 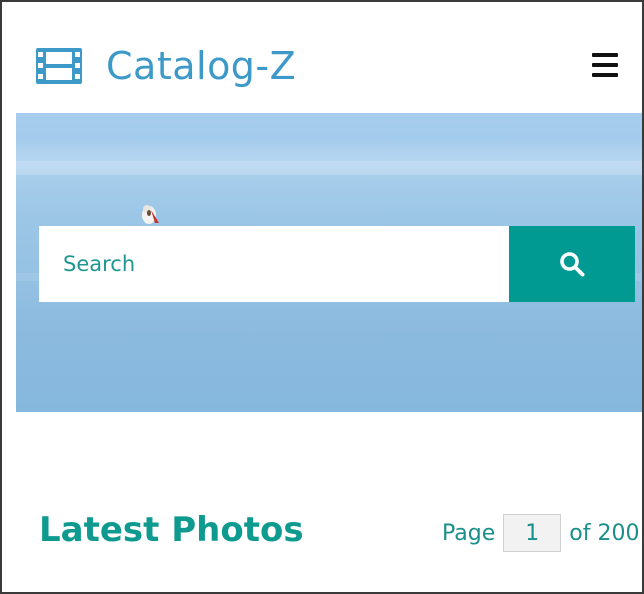 What do you see at coordinates (604, 533) in the screenshot?
I see `pager-total: of 200` at bounding box center [604, 533].